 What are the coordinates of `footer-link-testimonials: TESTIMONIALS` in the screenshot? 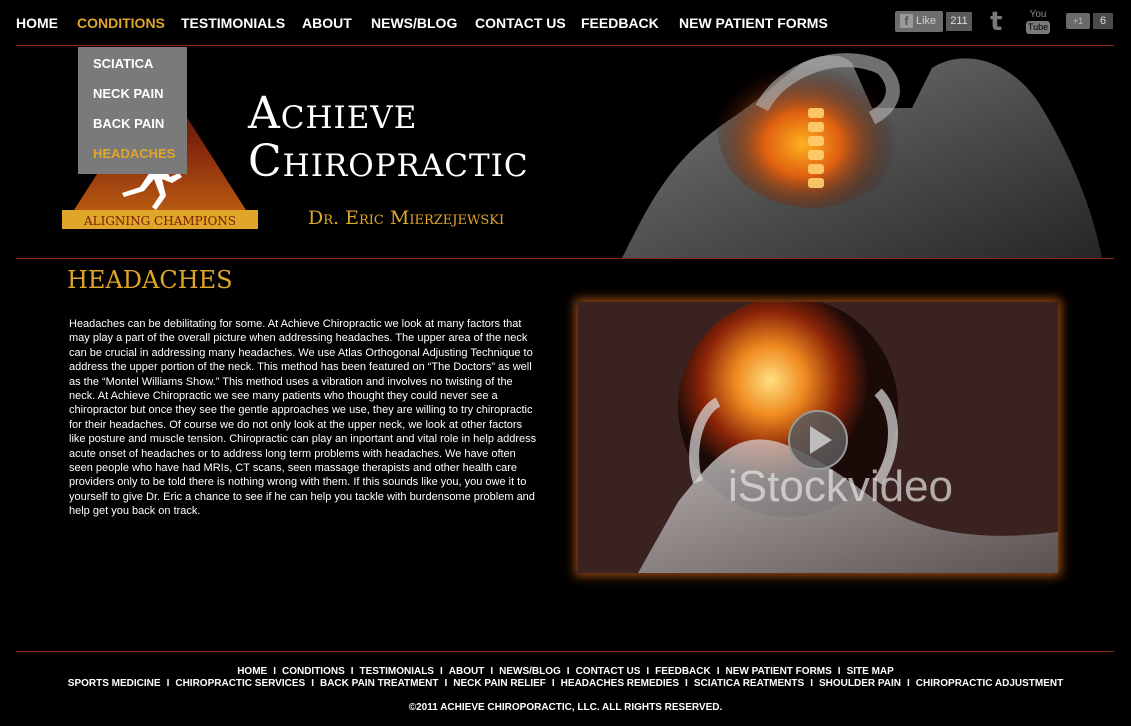 It's located at (397, 671).